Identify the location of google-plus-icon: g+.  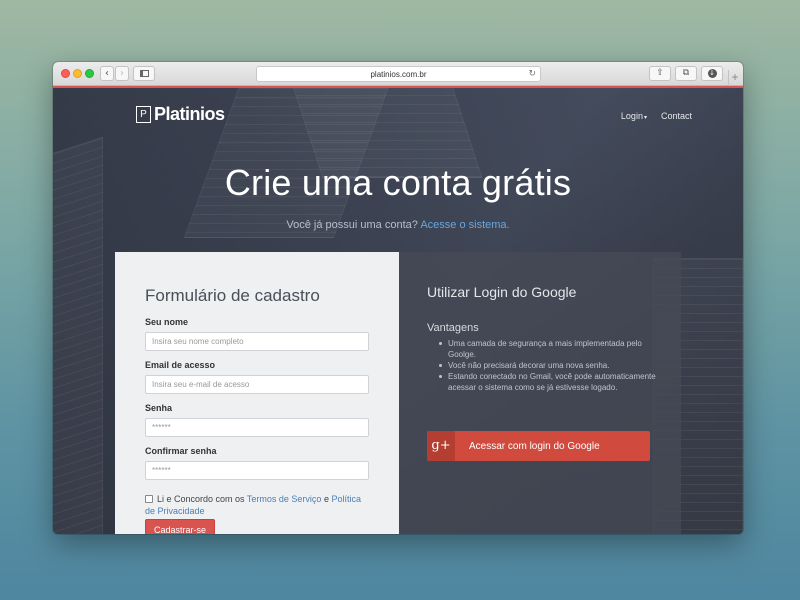
(441, 446).